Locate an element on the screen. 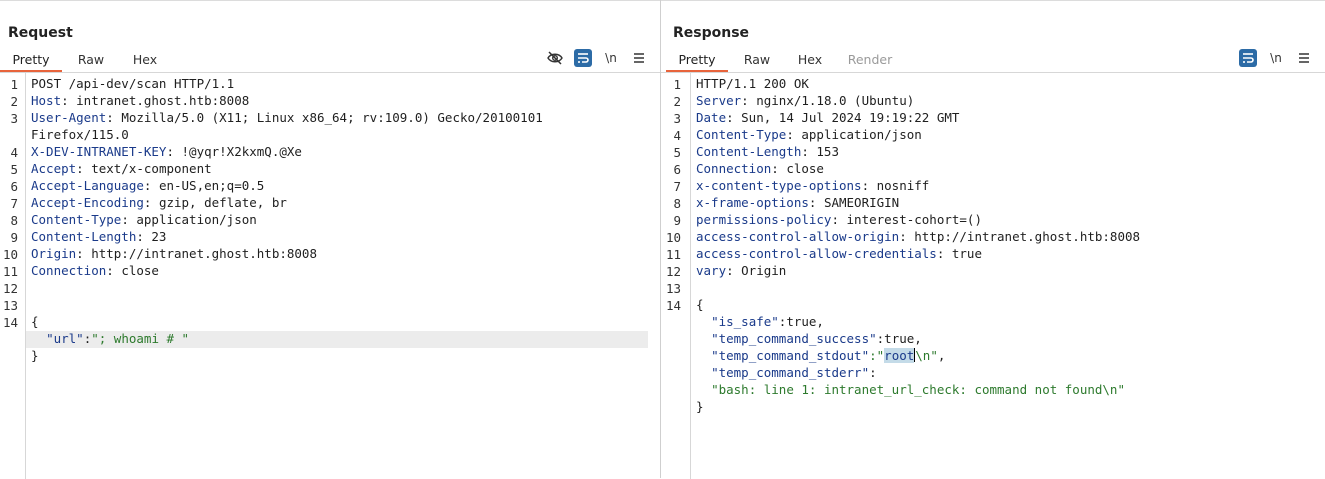  response-line: "temp_command_stdout":"root\n", is located at coordinates (828, 355).